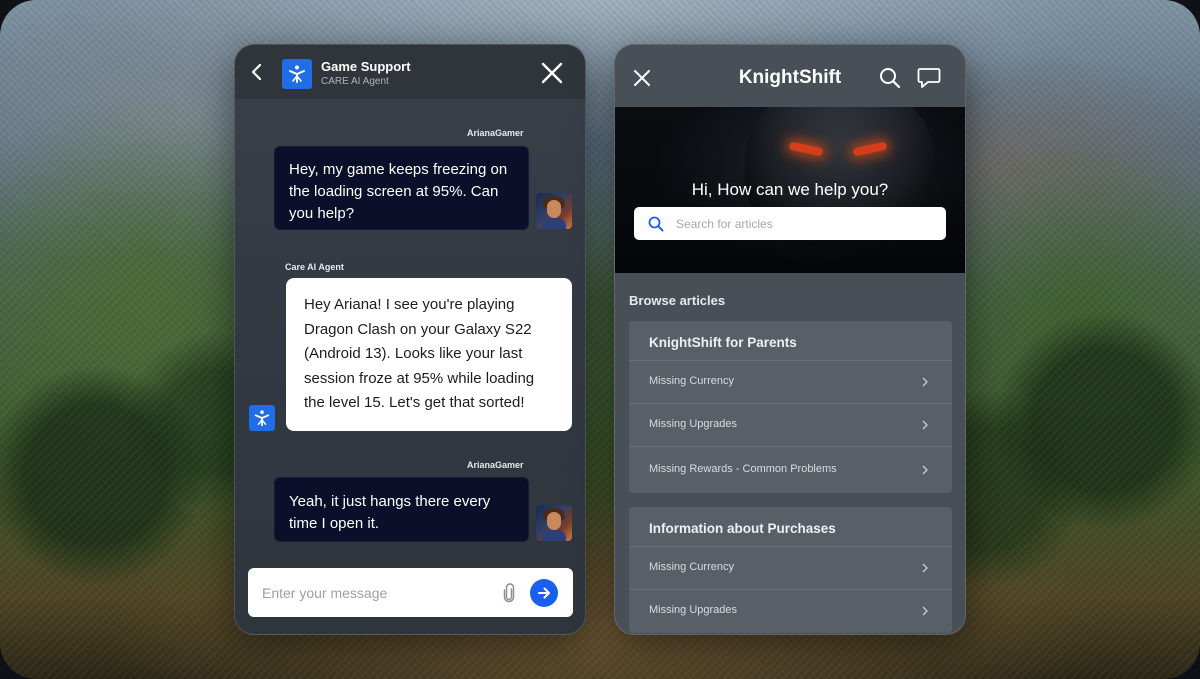  Describe the element at coordinates (790, 527) in the screenshot. I see `section-title: Information about Purchases` at that location.